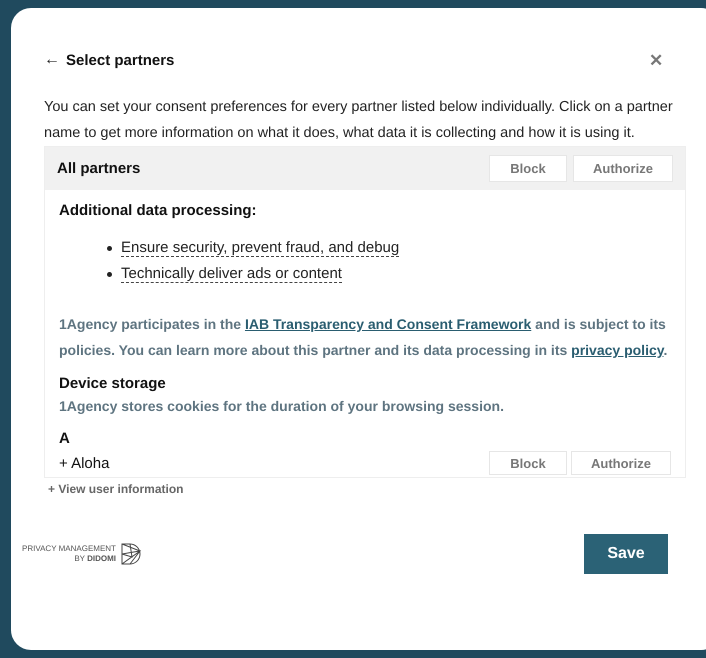 This screenshot has width=706, height=658. I want to click on view-user-info-link: + View user information, so click(364, 489).